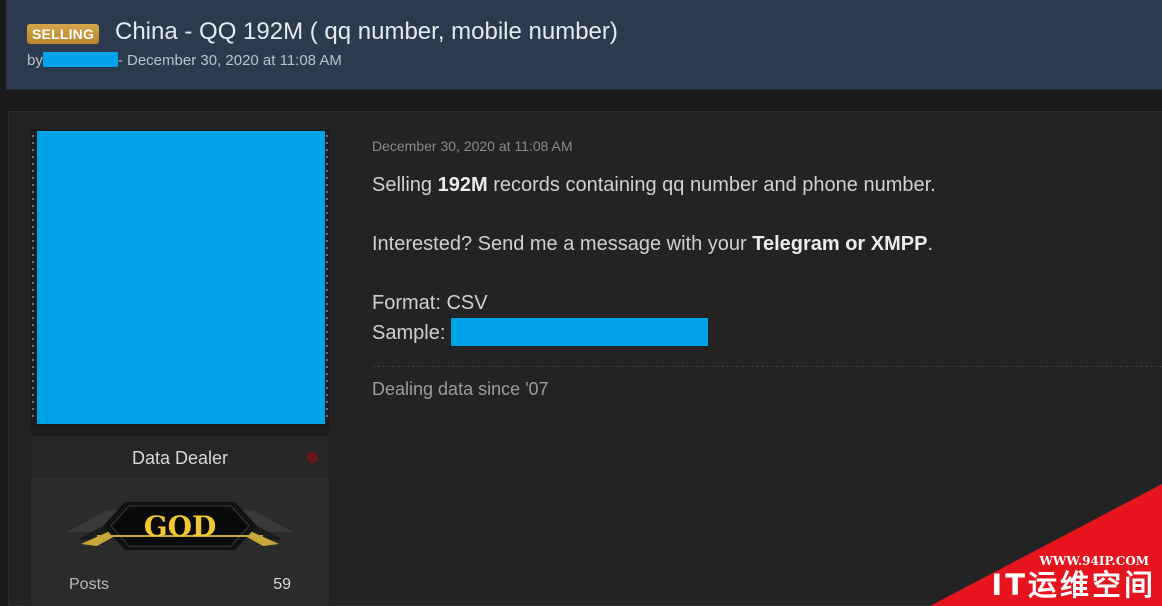 This screenshot has width=1162, height=606. What do you see at coordinates (767, 366) in the screenshot?
I see `signature-divider` at bounding box center [767, 366].